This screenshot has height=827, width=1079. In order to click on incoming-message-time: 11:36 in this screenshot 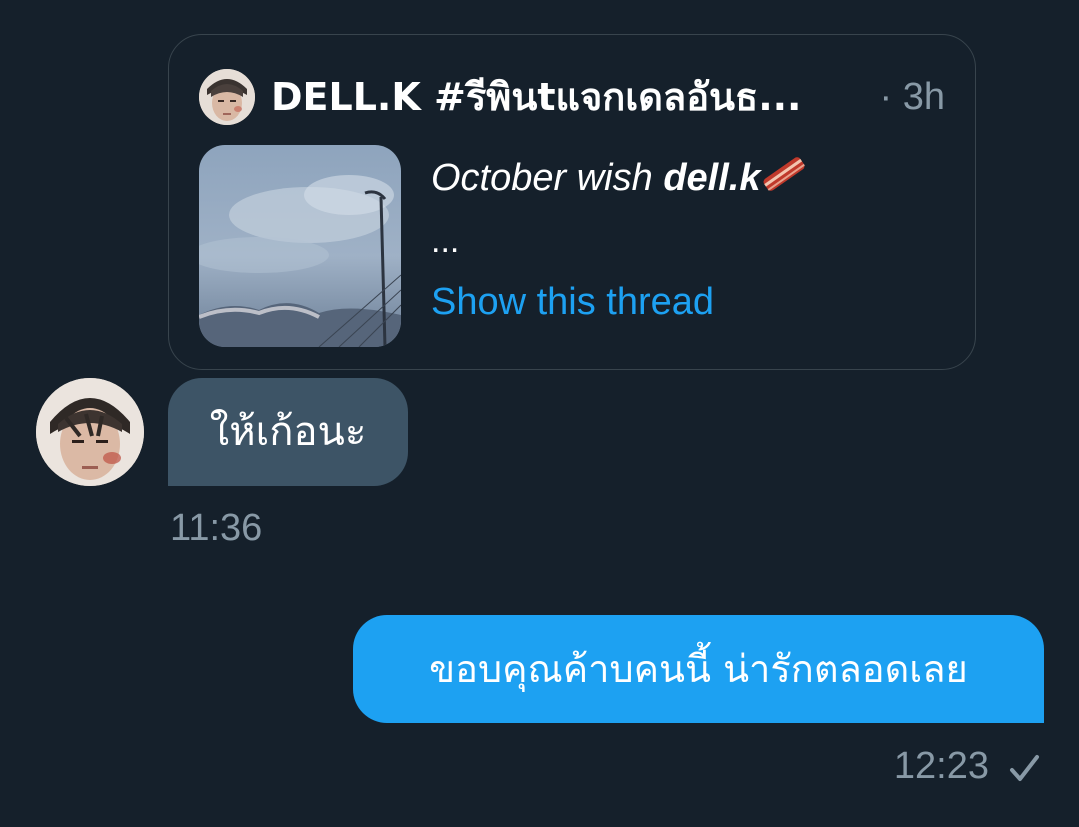, I will do `click(216, 528)`.